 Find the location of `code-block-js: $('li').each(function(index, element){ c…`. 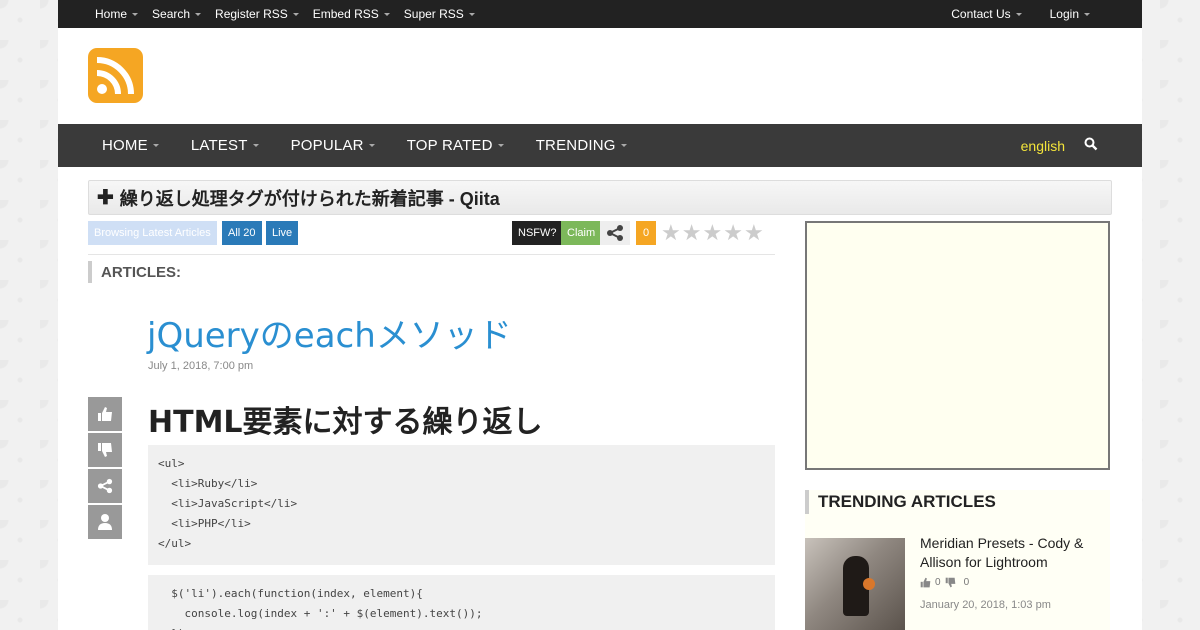

code-block-js: $('li').each(function(index, element){ c… is located at coordinates (461, 602).